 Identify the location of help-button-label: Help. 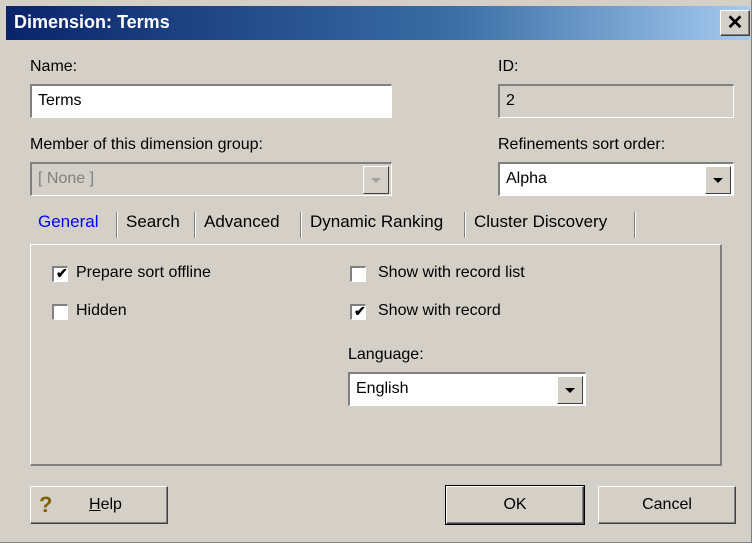
(105, 504).